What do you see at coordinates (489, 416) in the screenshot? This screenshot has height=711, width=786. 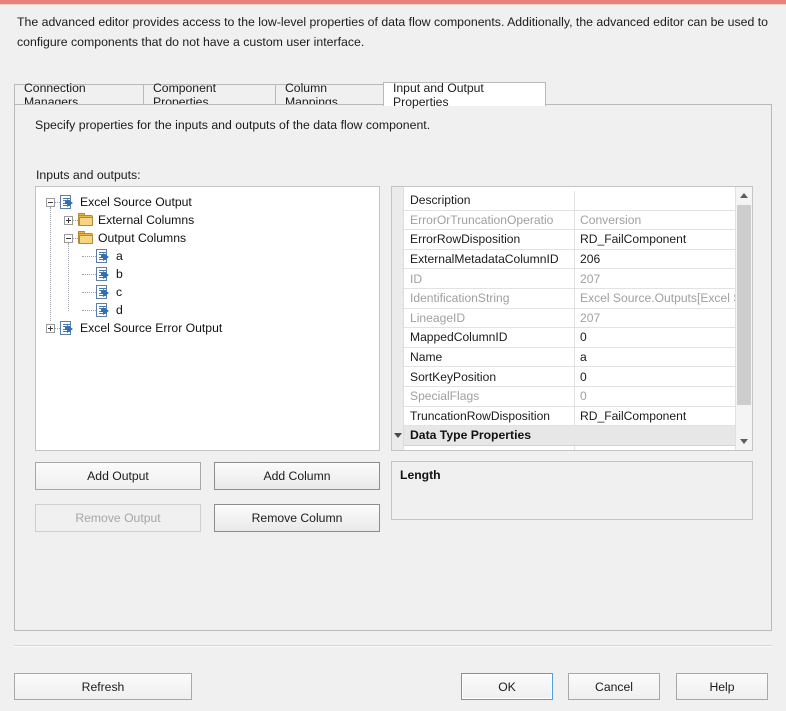 I see `property-name: TruncationRowDisposition` at bounding box center [489, 416].